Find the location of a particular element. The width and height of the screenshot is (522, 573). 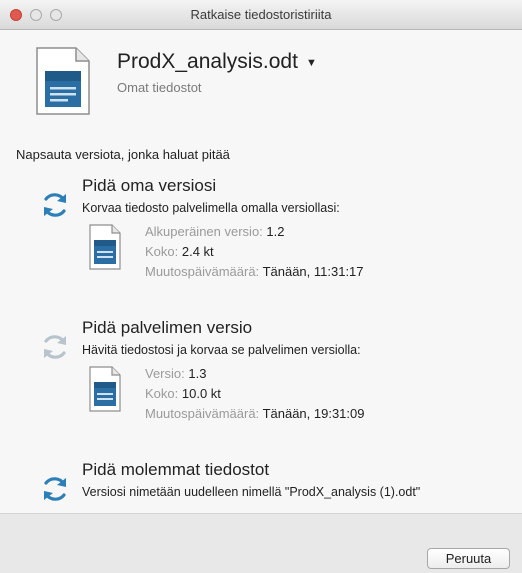

detail-value: 10.0 kt is located at coordinates (201, 393).